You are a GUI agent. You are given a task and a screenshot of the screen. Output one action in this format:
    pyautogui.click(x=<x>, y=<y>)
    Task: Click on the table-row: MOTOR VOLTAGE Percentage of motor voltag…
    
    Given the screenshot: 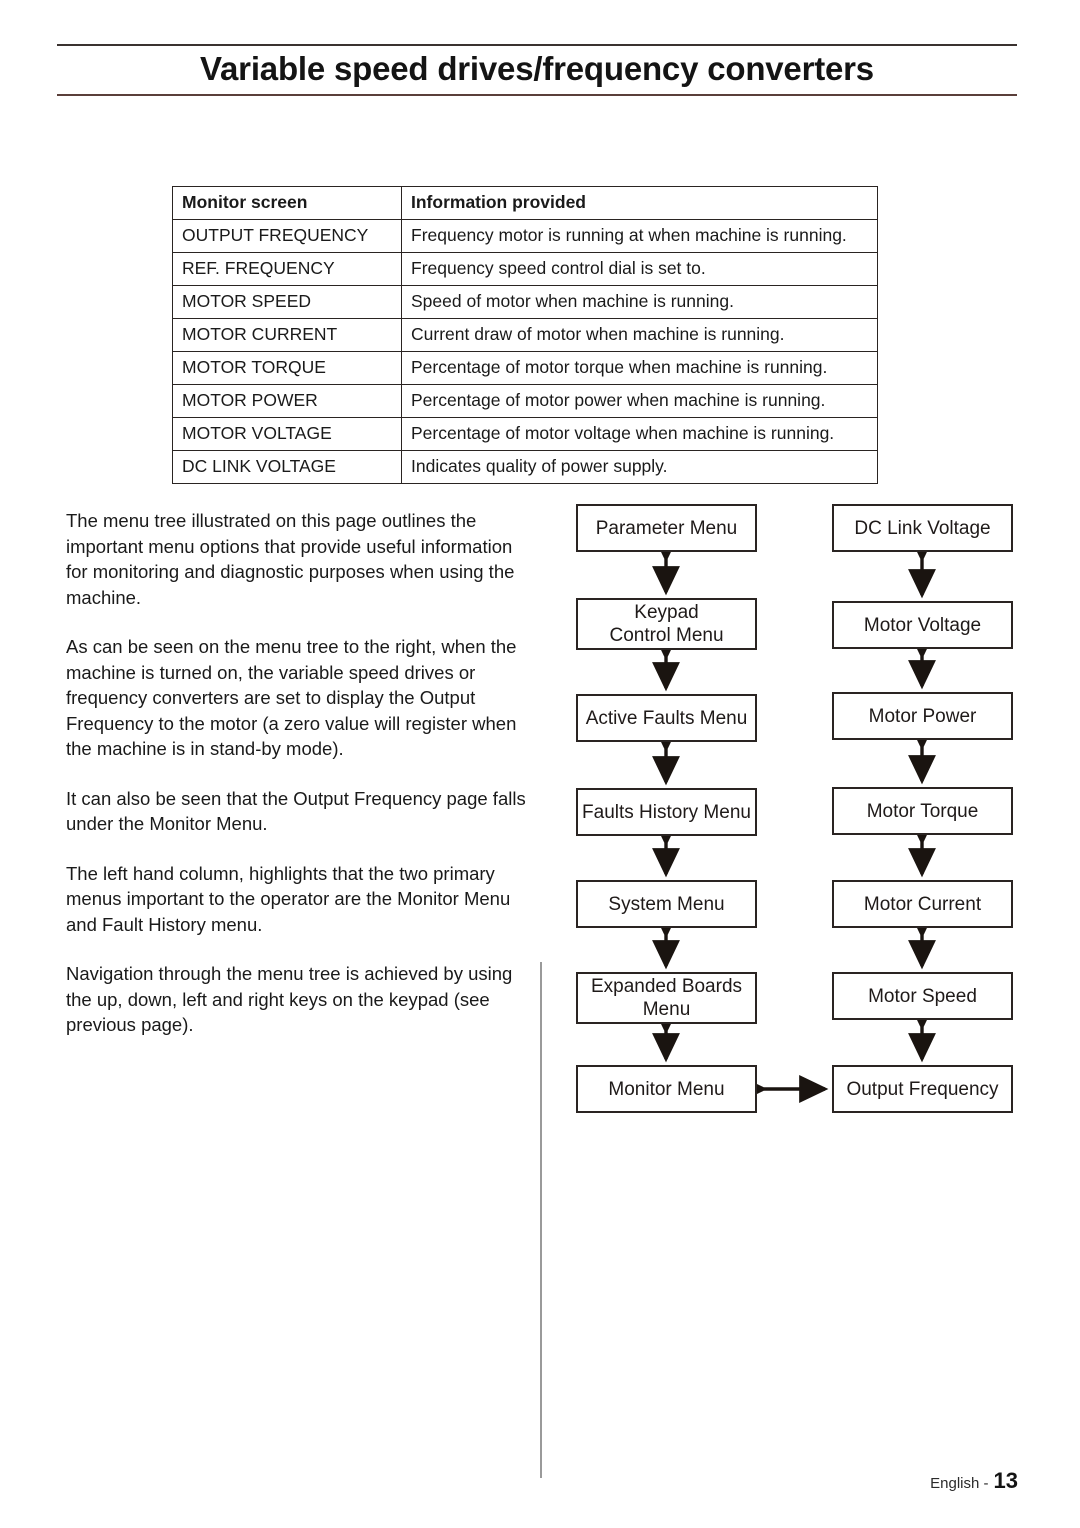 What is the action you would take?
    pyautogui.click(x=525, y=434)
    